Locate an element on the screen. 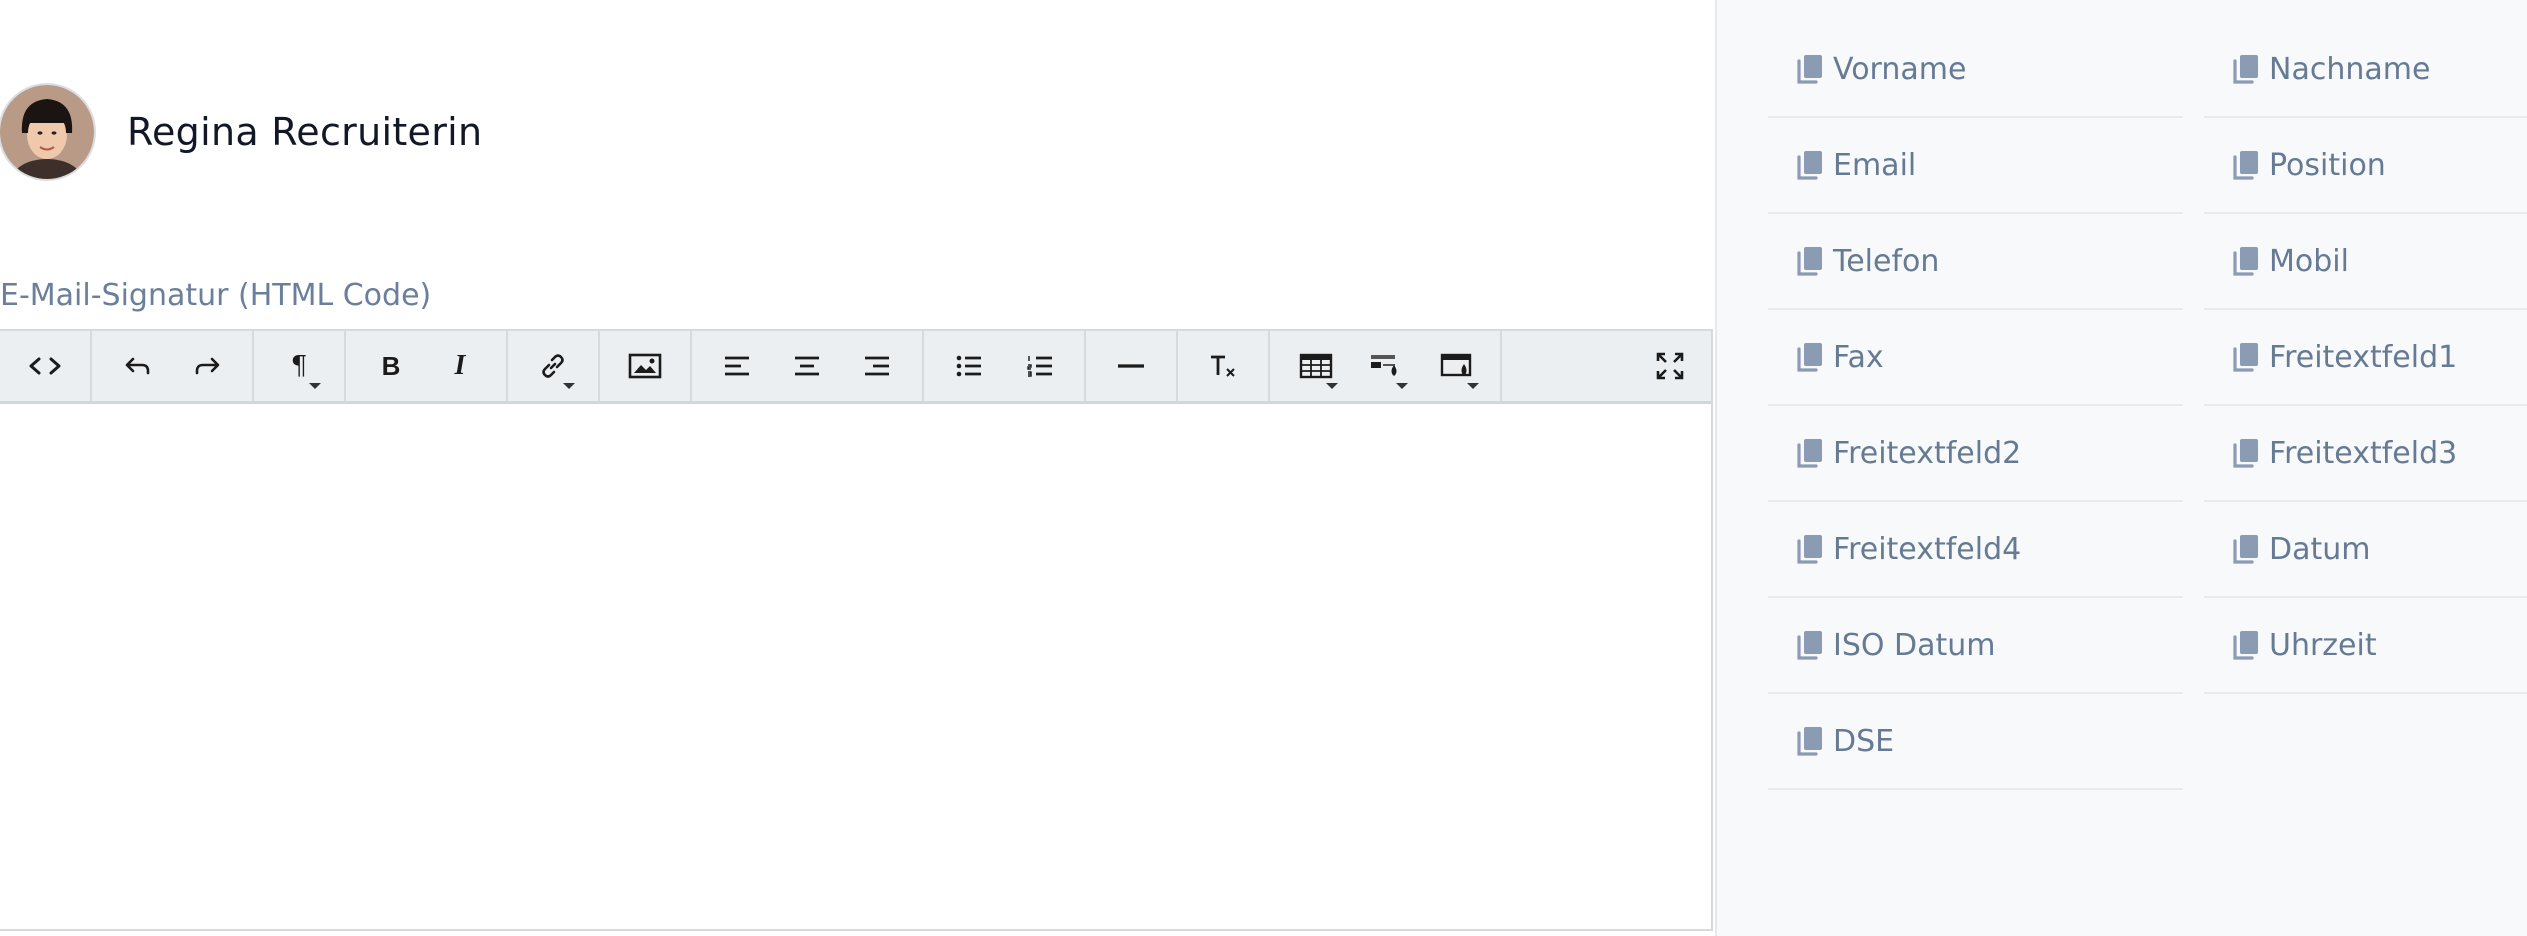 This screenshot has height=936, width=2527. align-right-icon is located at coordinates (877, 366).